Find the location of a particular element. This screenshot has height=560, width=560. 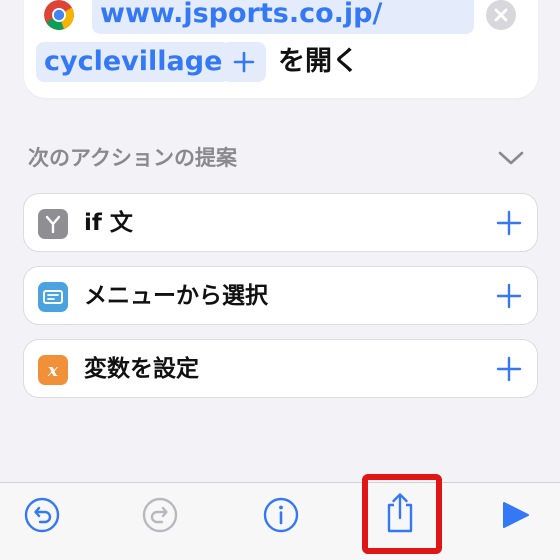

clear-button is located at coordinates (501, 15).